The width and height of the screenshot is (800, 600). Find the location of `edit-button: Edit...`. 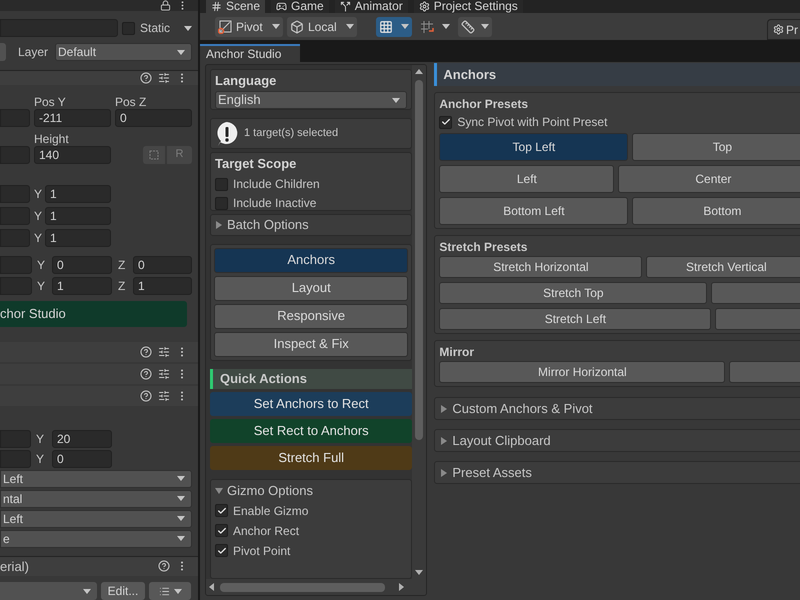

edit-button: Edit... is located at coordinates (123, 591).